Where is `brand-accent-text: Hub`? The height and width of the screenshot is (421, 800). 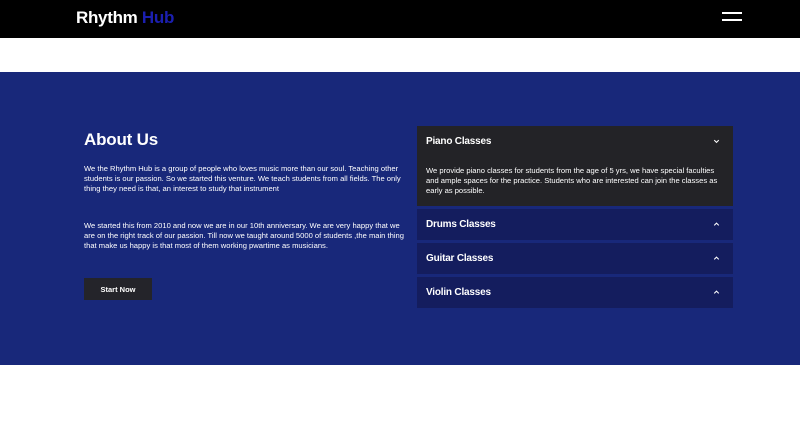 brand-accent-text: Hub is located at coordinates (158, 17).